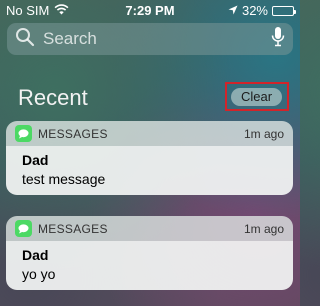 Image resolution: width=320 pixels, height=306 pixels. Describe the element at coordinates (278, 39) in the screenshot. I see `microphone-icon` at that location.